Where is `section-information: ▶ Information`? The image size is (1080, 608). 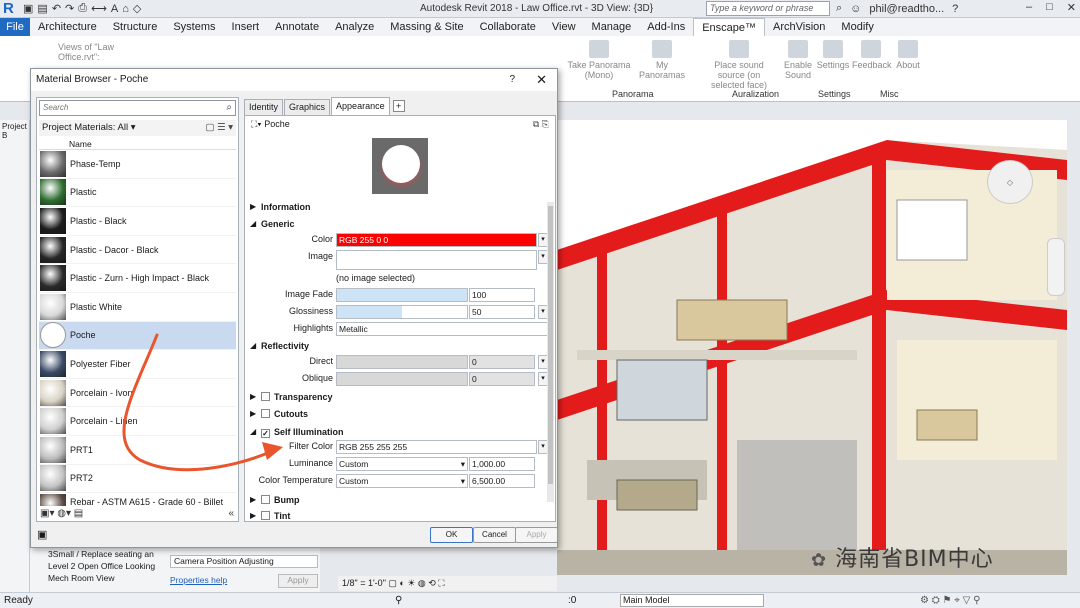 section-information: ▶ Information is located at coordinates (400, 207).